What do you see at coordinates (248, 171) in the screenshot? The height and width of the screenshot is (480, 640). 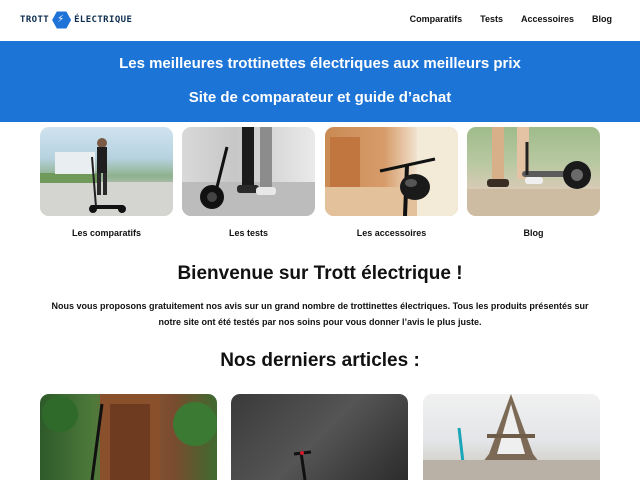 I see `category-image-tests` at bounding box center [248, 171].